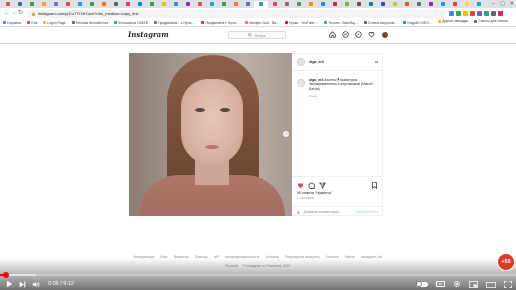 This screenshot has width=516, height=290. I want to click on emoji-icon: ☺, so click(298, 212).